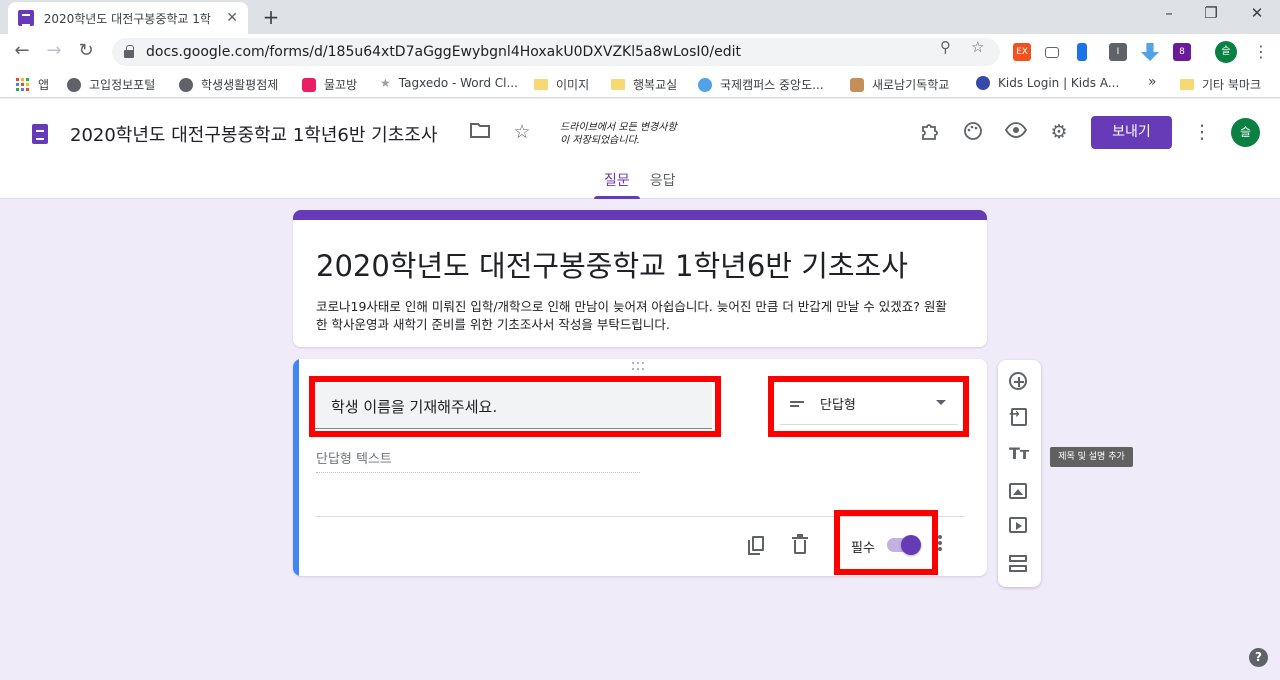 This screenshot has width=1280, height=680. I want to click on star-icon: ☆, so click(522, 132).